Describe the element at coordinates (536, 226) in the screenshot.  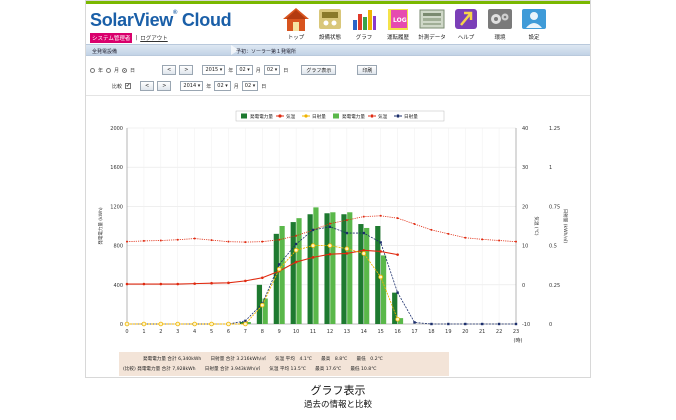
I see `y-mid-axis-title: 気温 (℃)` at that location.